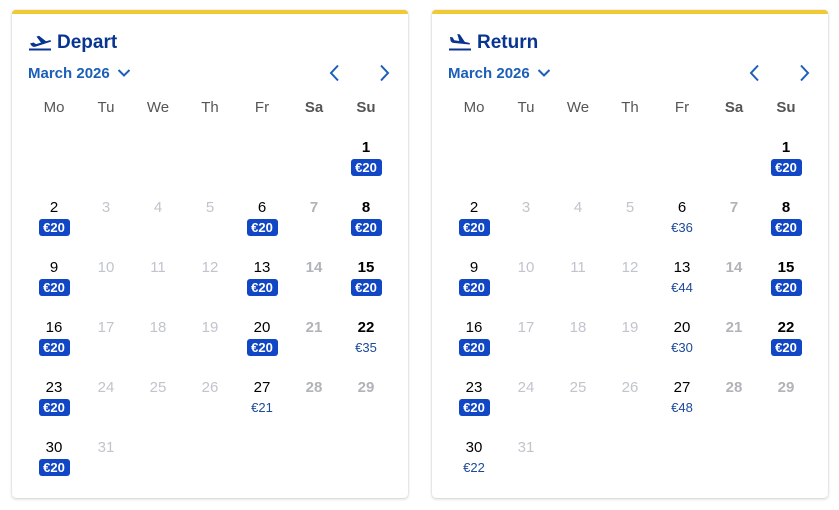  Describe the element at coordinates (210, 327) in the screenshot. I see `day-number: 19` at that location.